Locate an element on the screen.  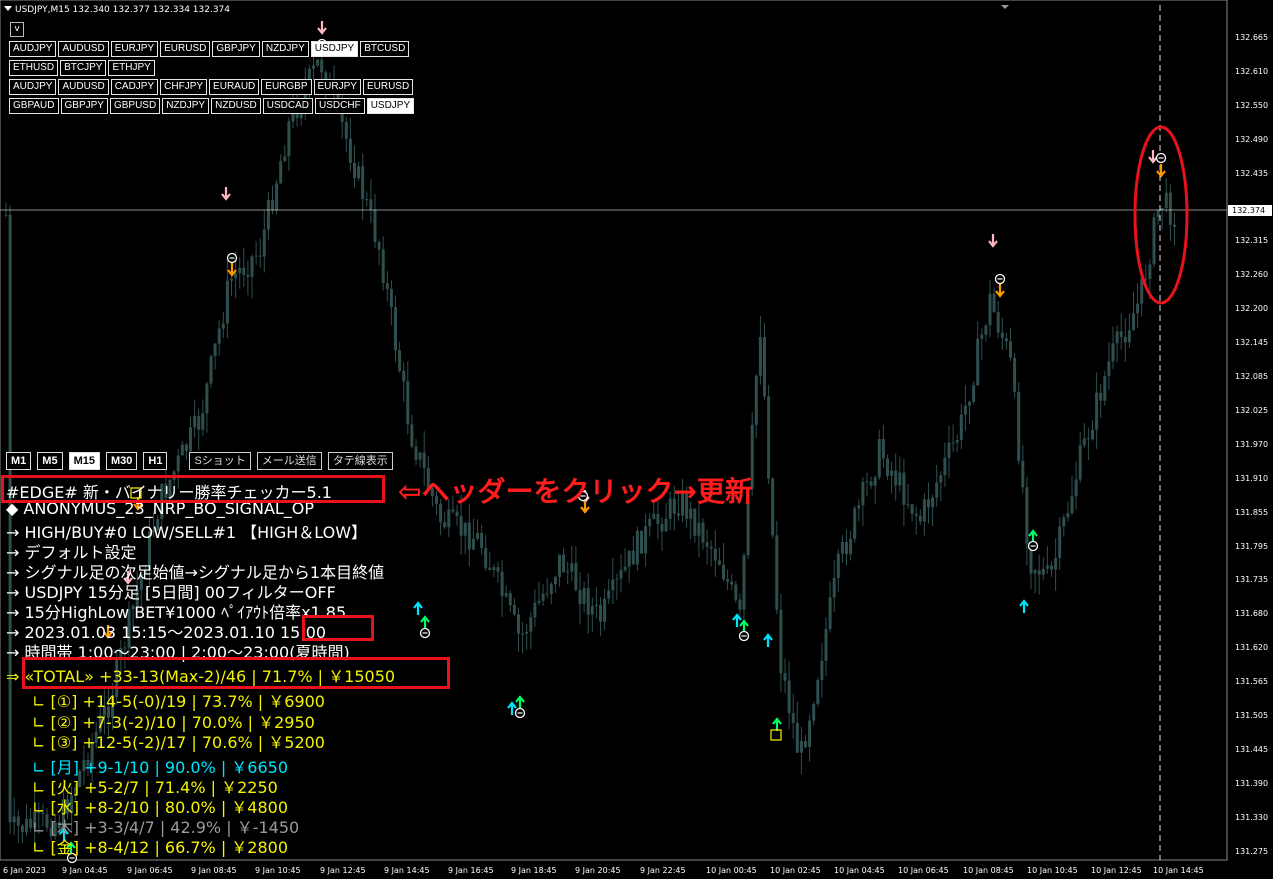
symbol-button-euraud: EURAUD is located at coordinates (234, 87).